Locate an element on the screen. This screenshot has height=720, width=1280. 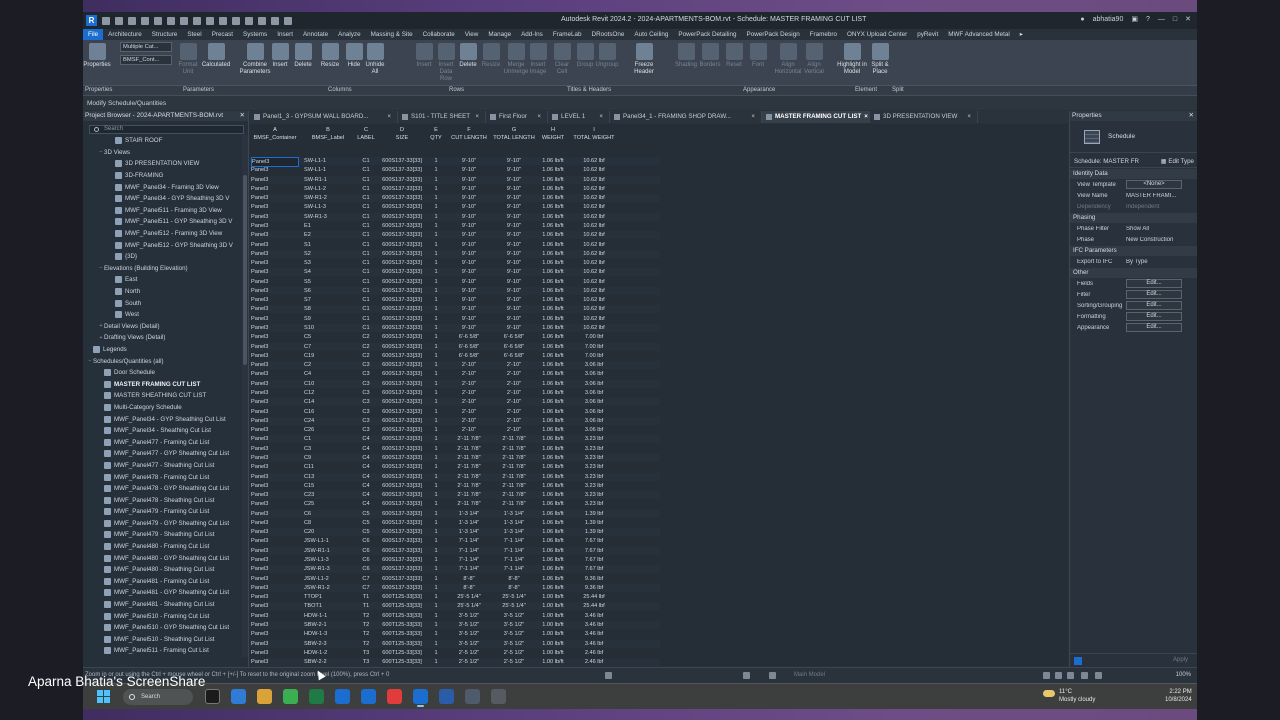
browser-item: MWF_Panel511 - GYP Sheathing 3D V is located at coordinates (162, 222).